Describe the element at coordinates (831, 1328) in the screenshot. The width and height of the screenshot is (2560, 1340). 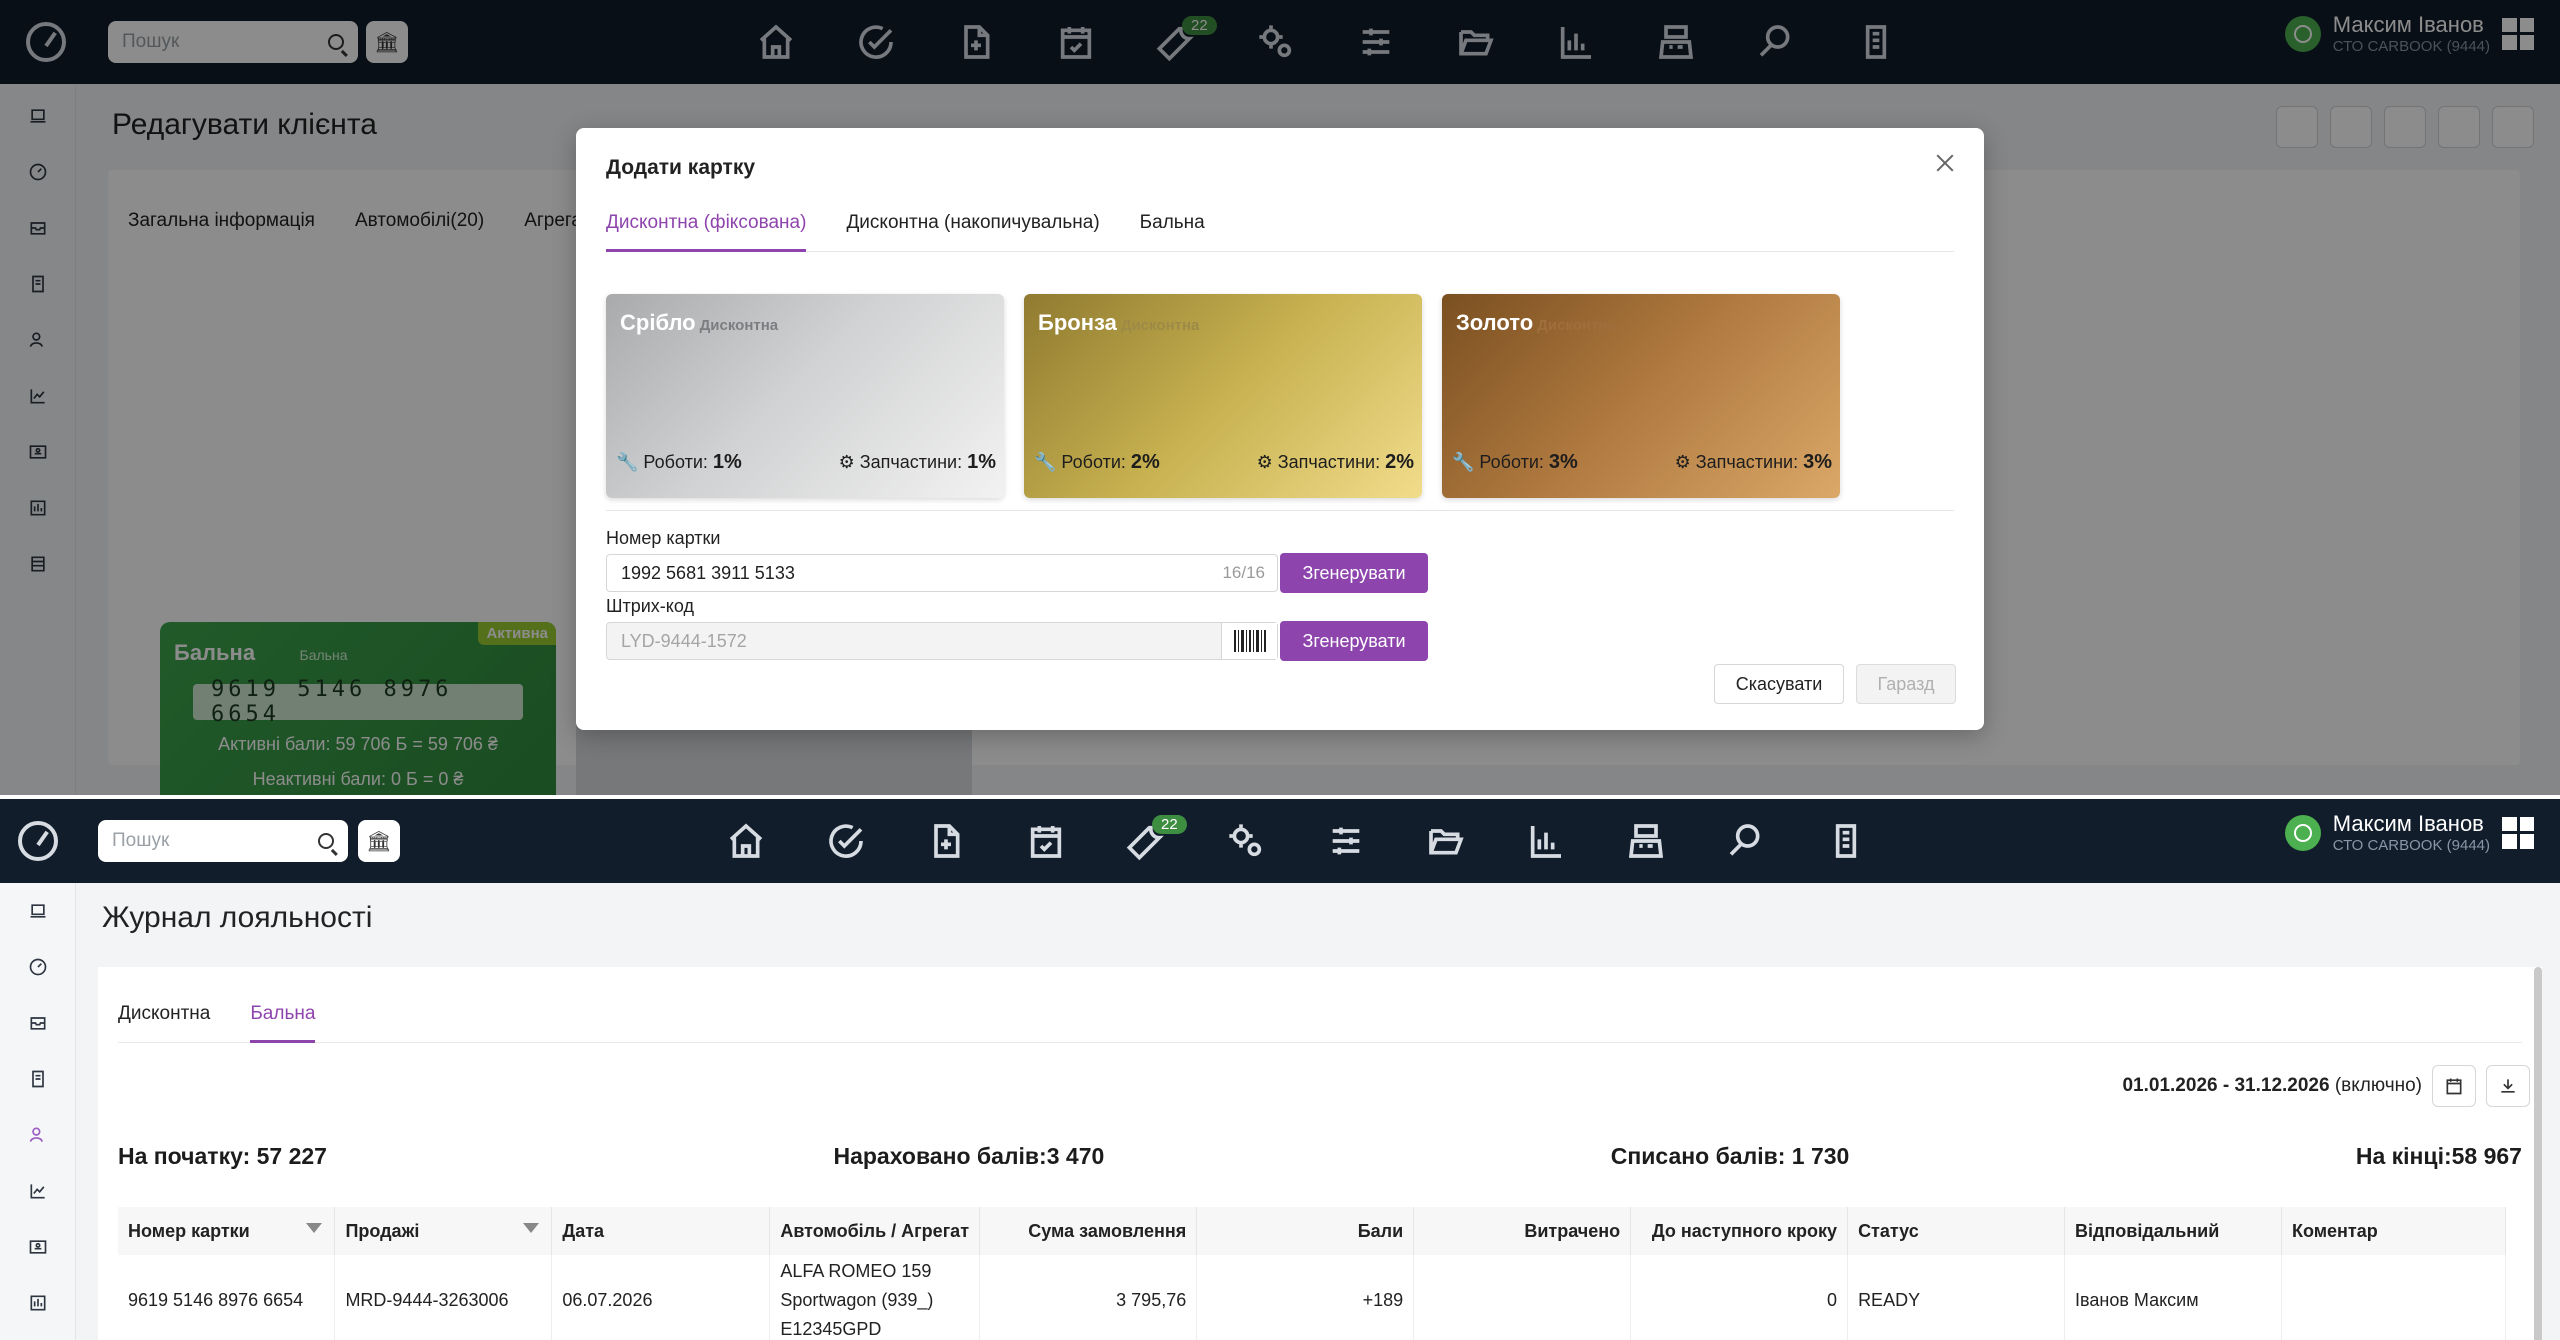
I see `car-plate: E12345GPD` at that location.